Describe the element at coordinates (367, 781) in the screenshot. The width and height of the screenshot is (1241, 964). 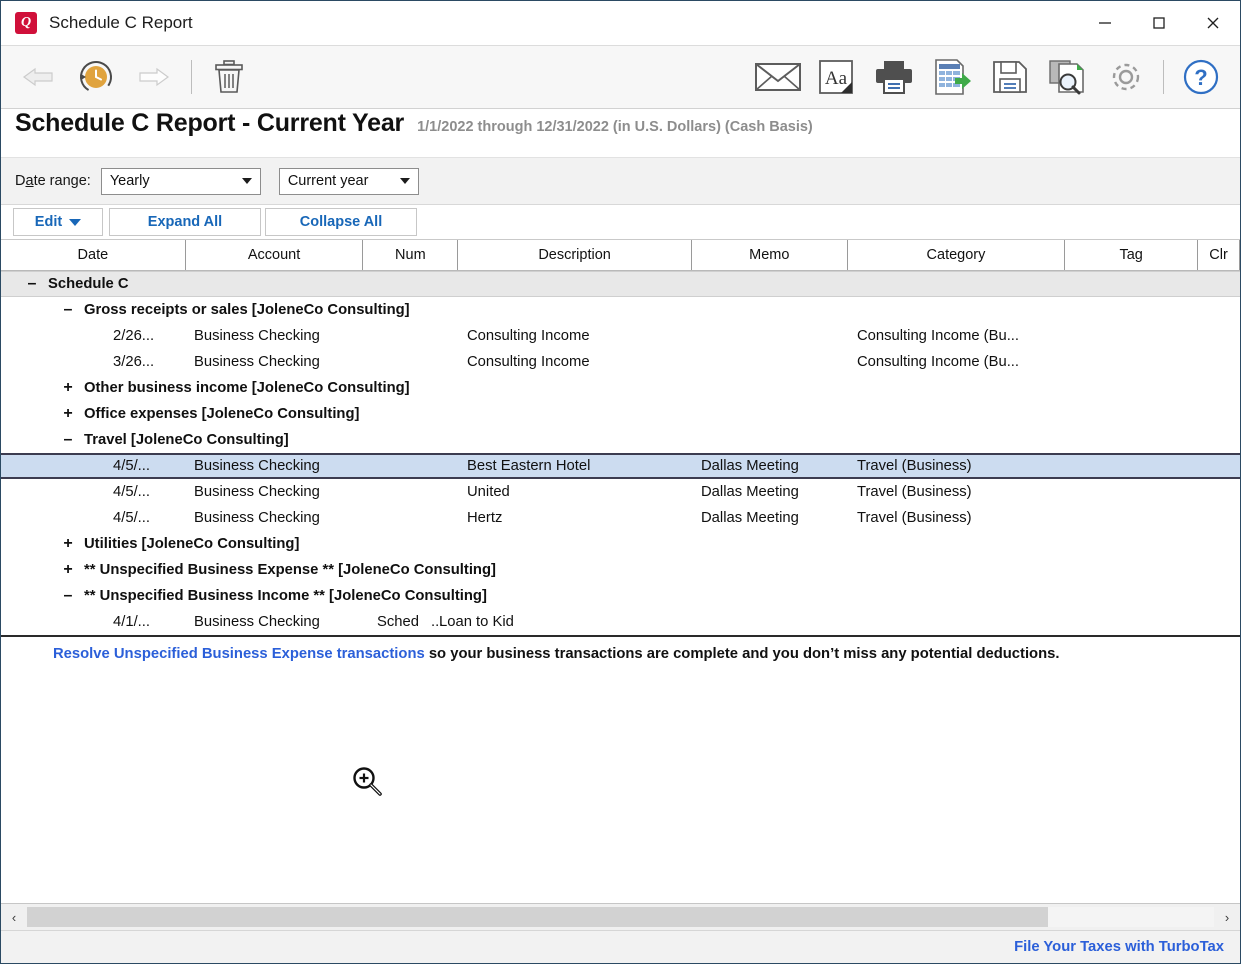
I see `zoom-in-cursor-icon` at that location.